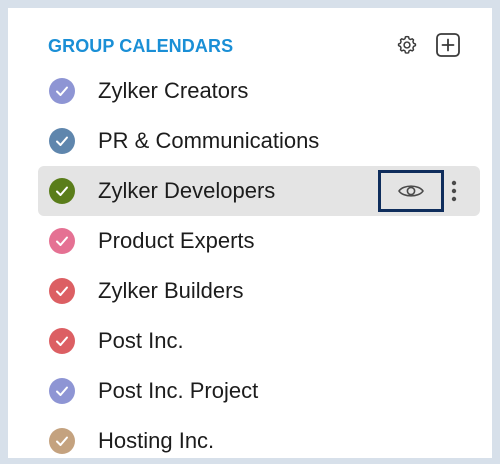  I want to click on calendar-name: Post Inc., so click(141, 340).